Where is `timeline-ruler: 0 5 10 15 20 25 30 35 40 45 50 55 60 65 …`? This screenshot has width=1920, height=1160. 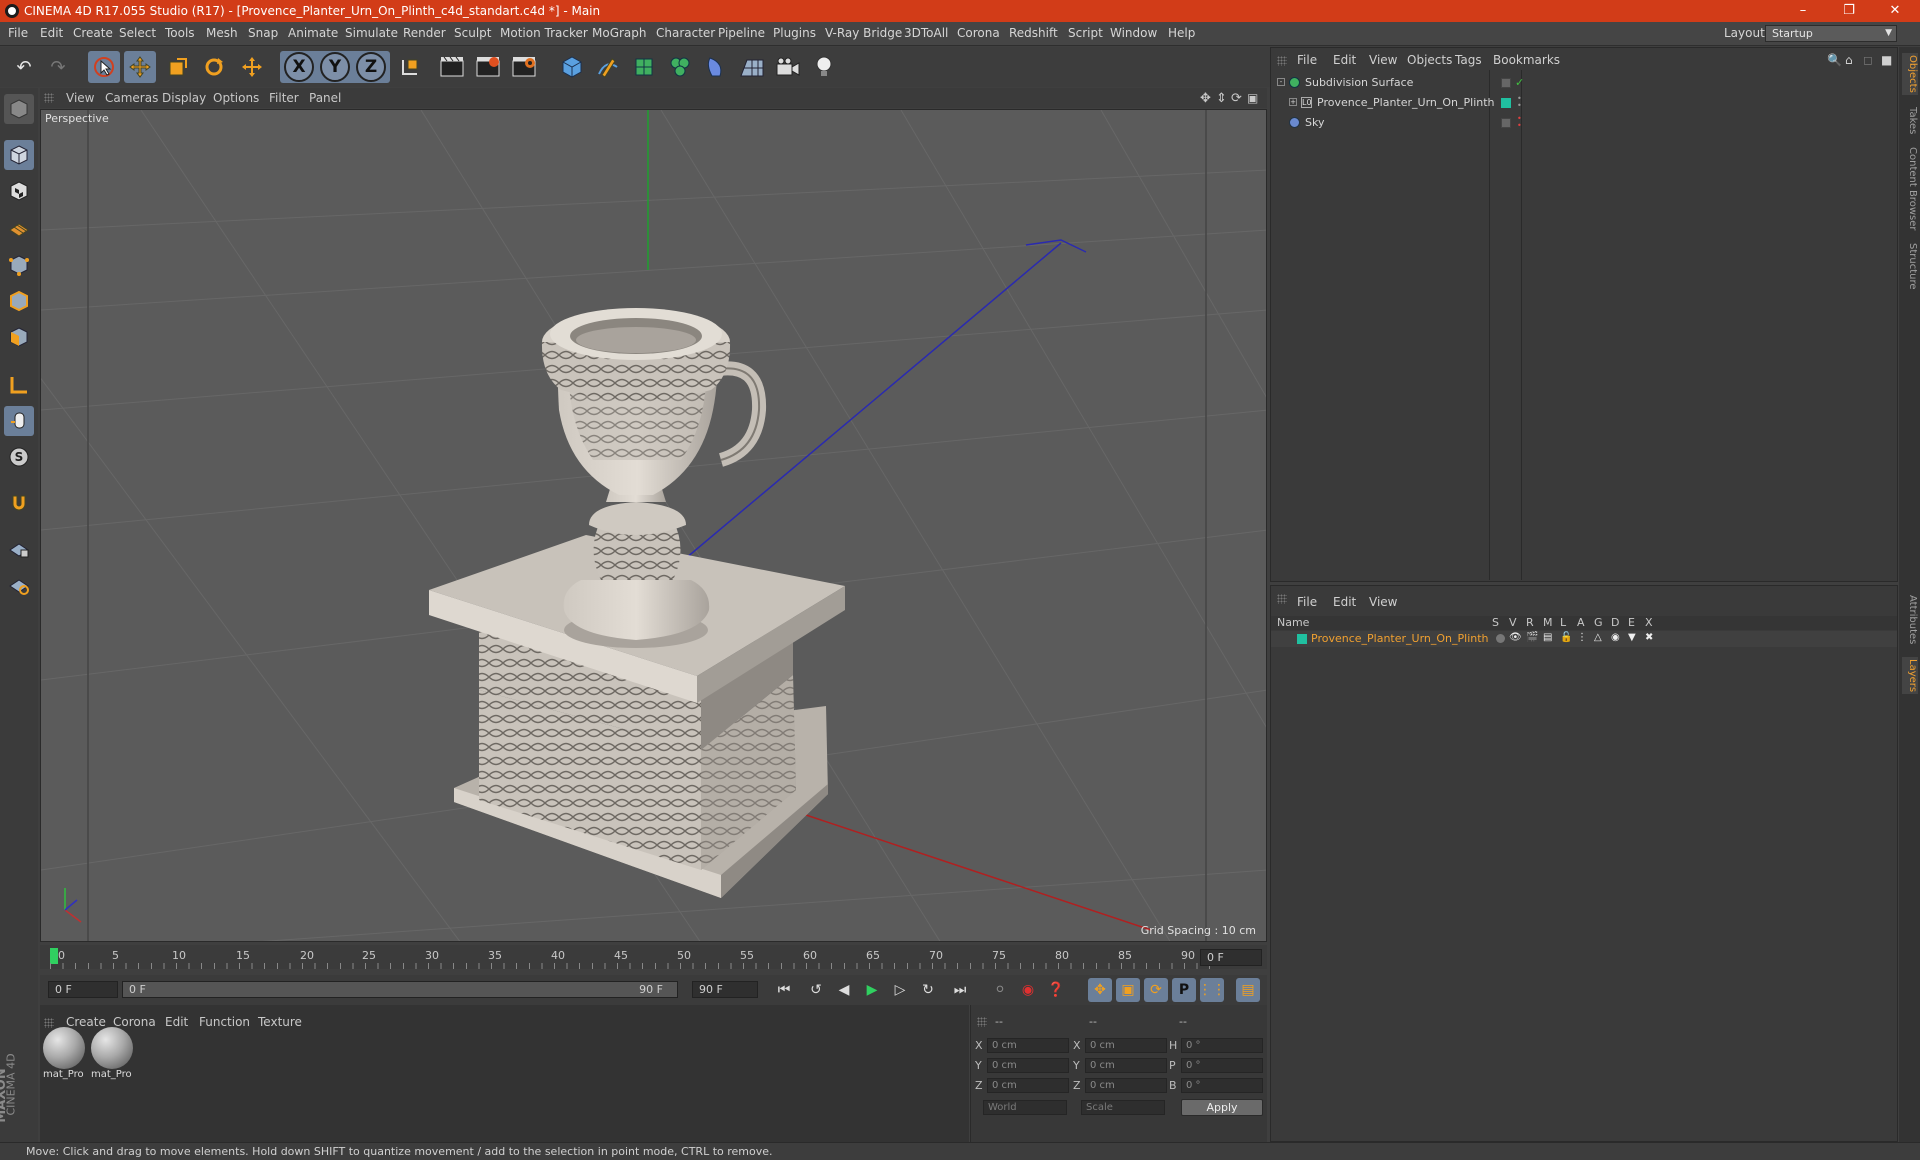 timeline-ruler: 0 5 10 15 20 25 30 35 40 45 50 55 60 65 … is located at coordinates (653, 957).